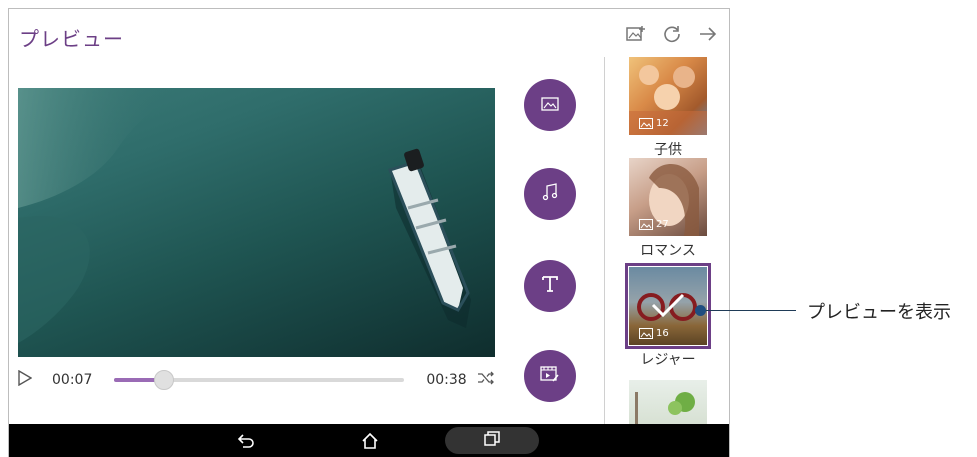 The width and height of the screenshot is (977, 457). I want to click on refresh-icon, so click(672, 34).